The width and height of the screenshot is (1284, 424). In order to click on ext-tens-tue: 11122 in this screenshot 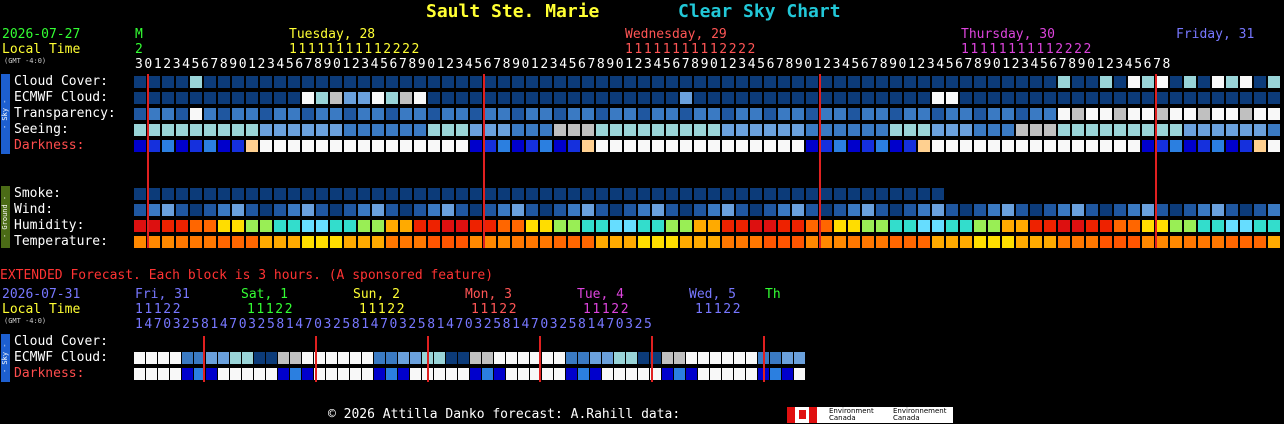, I will do `click(607, 309)`.